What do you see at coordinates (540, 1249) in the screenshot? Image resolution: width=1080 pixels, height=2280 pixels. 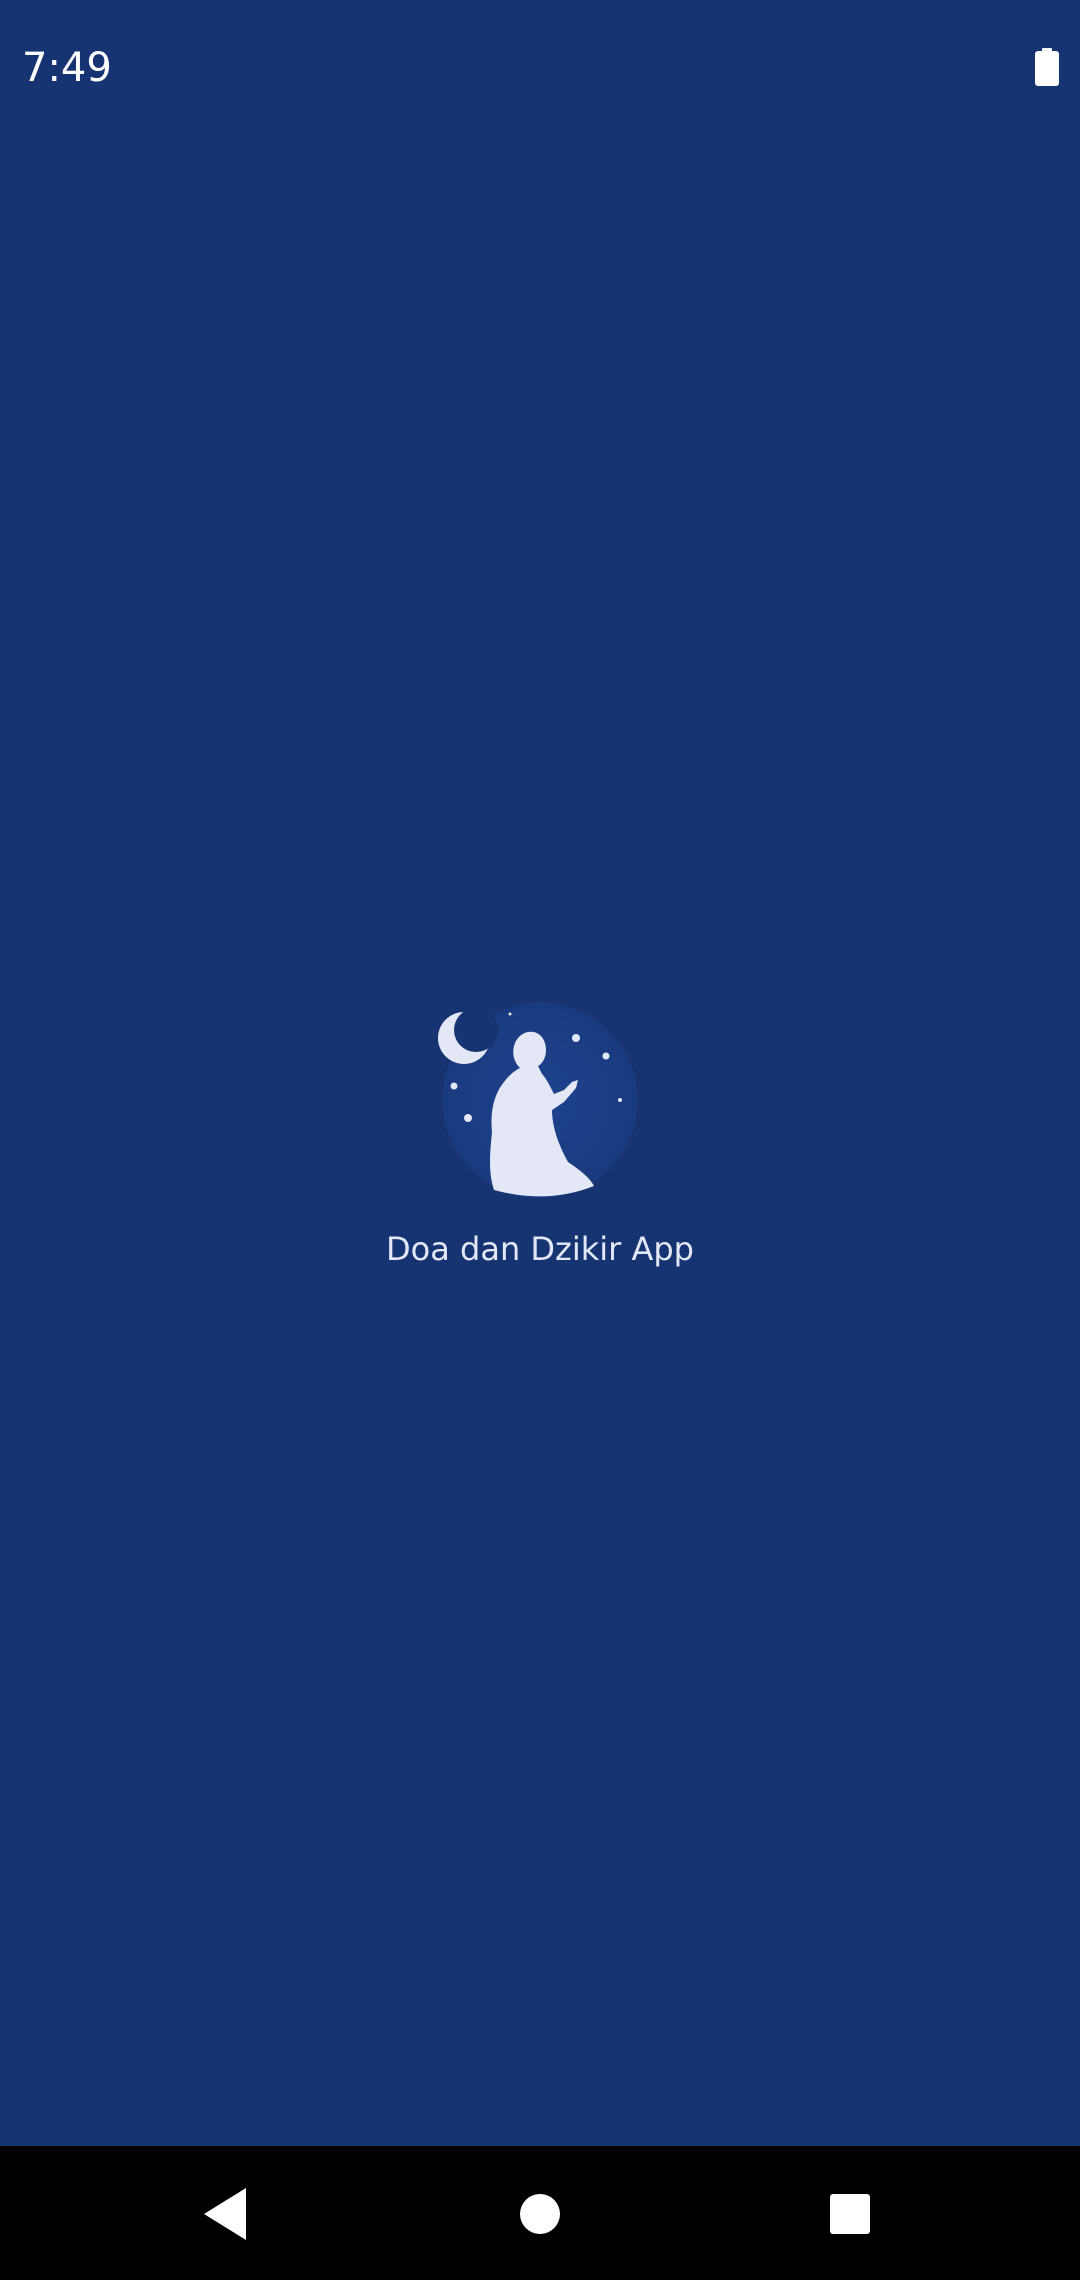 I see `app-name: Doa dan Dzikir App` at bounding box center [540, 1249].